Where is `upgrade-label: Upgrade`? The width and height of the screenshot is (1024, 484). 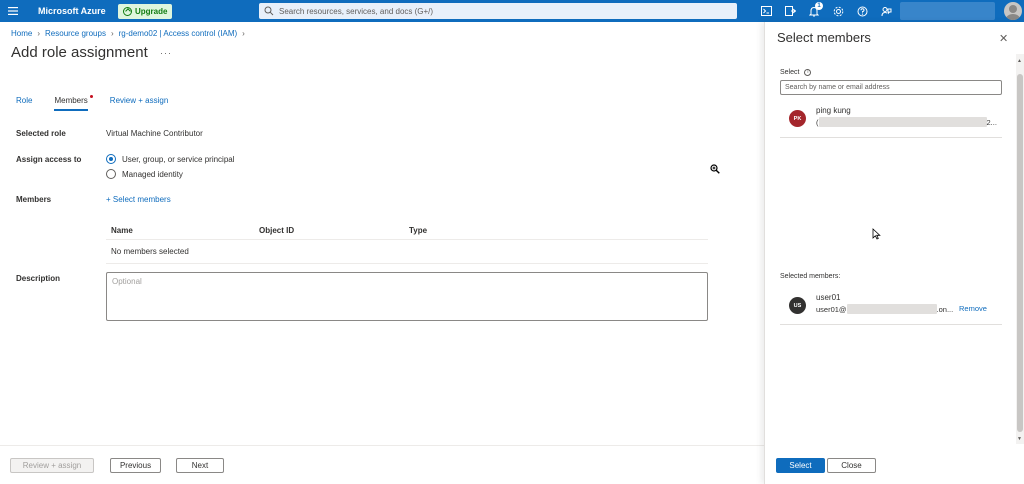 upgrade-label: Upgrade is located at coordinates (151, 11).